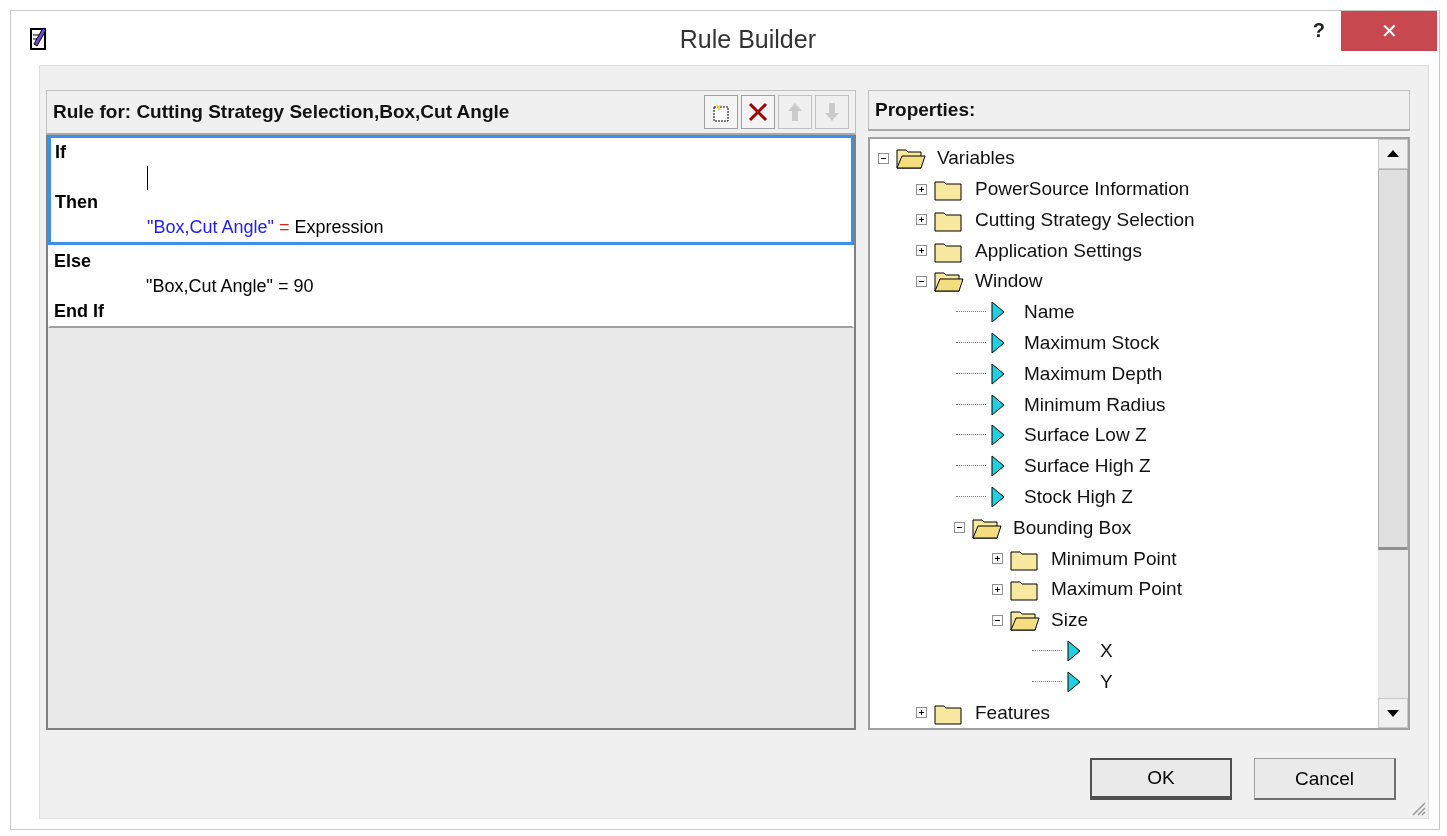 This screenshot has width=1447, height=836. I want to click on tree-item: Window, so click(1009, 281).